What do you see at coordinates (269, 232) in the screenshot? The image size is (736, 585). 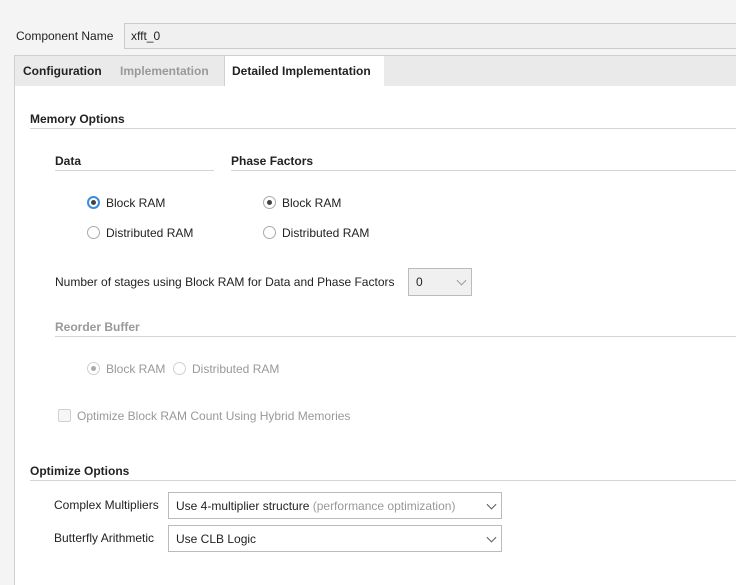 I see `phase-distributed-ram-radio` at bounding box center [269, 232].